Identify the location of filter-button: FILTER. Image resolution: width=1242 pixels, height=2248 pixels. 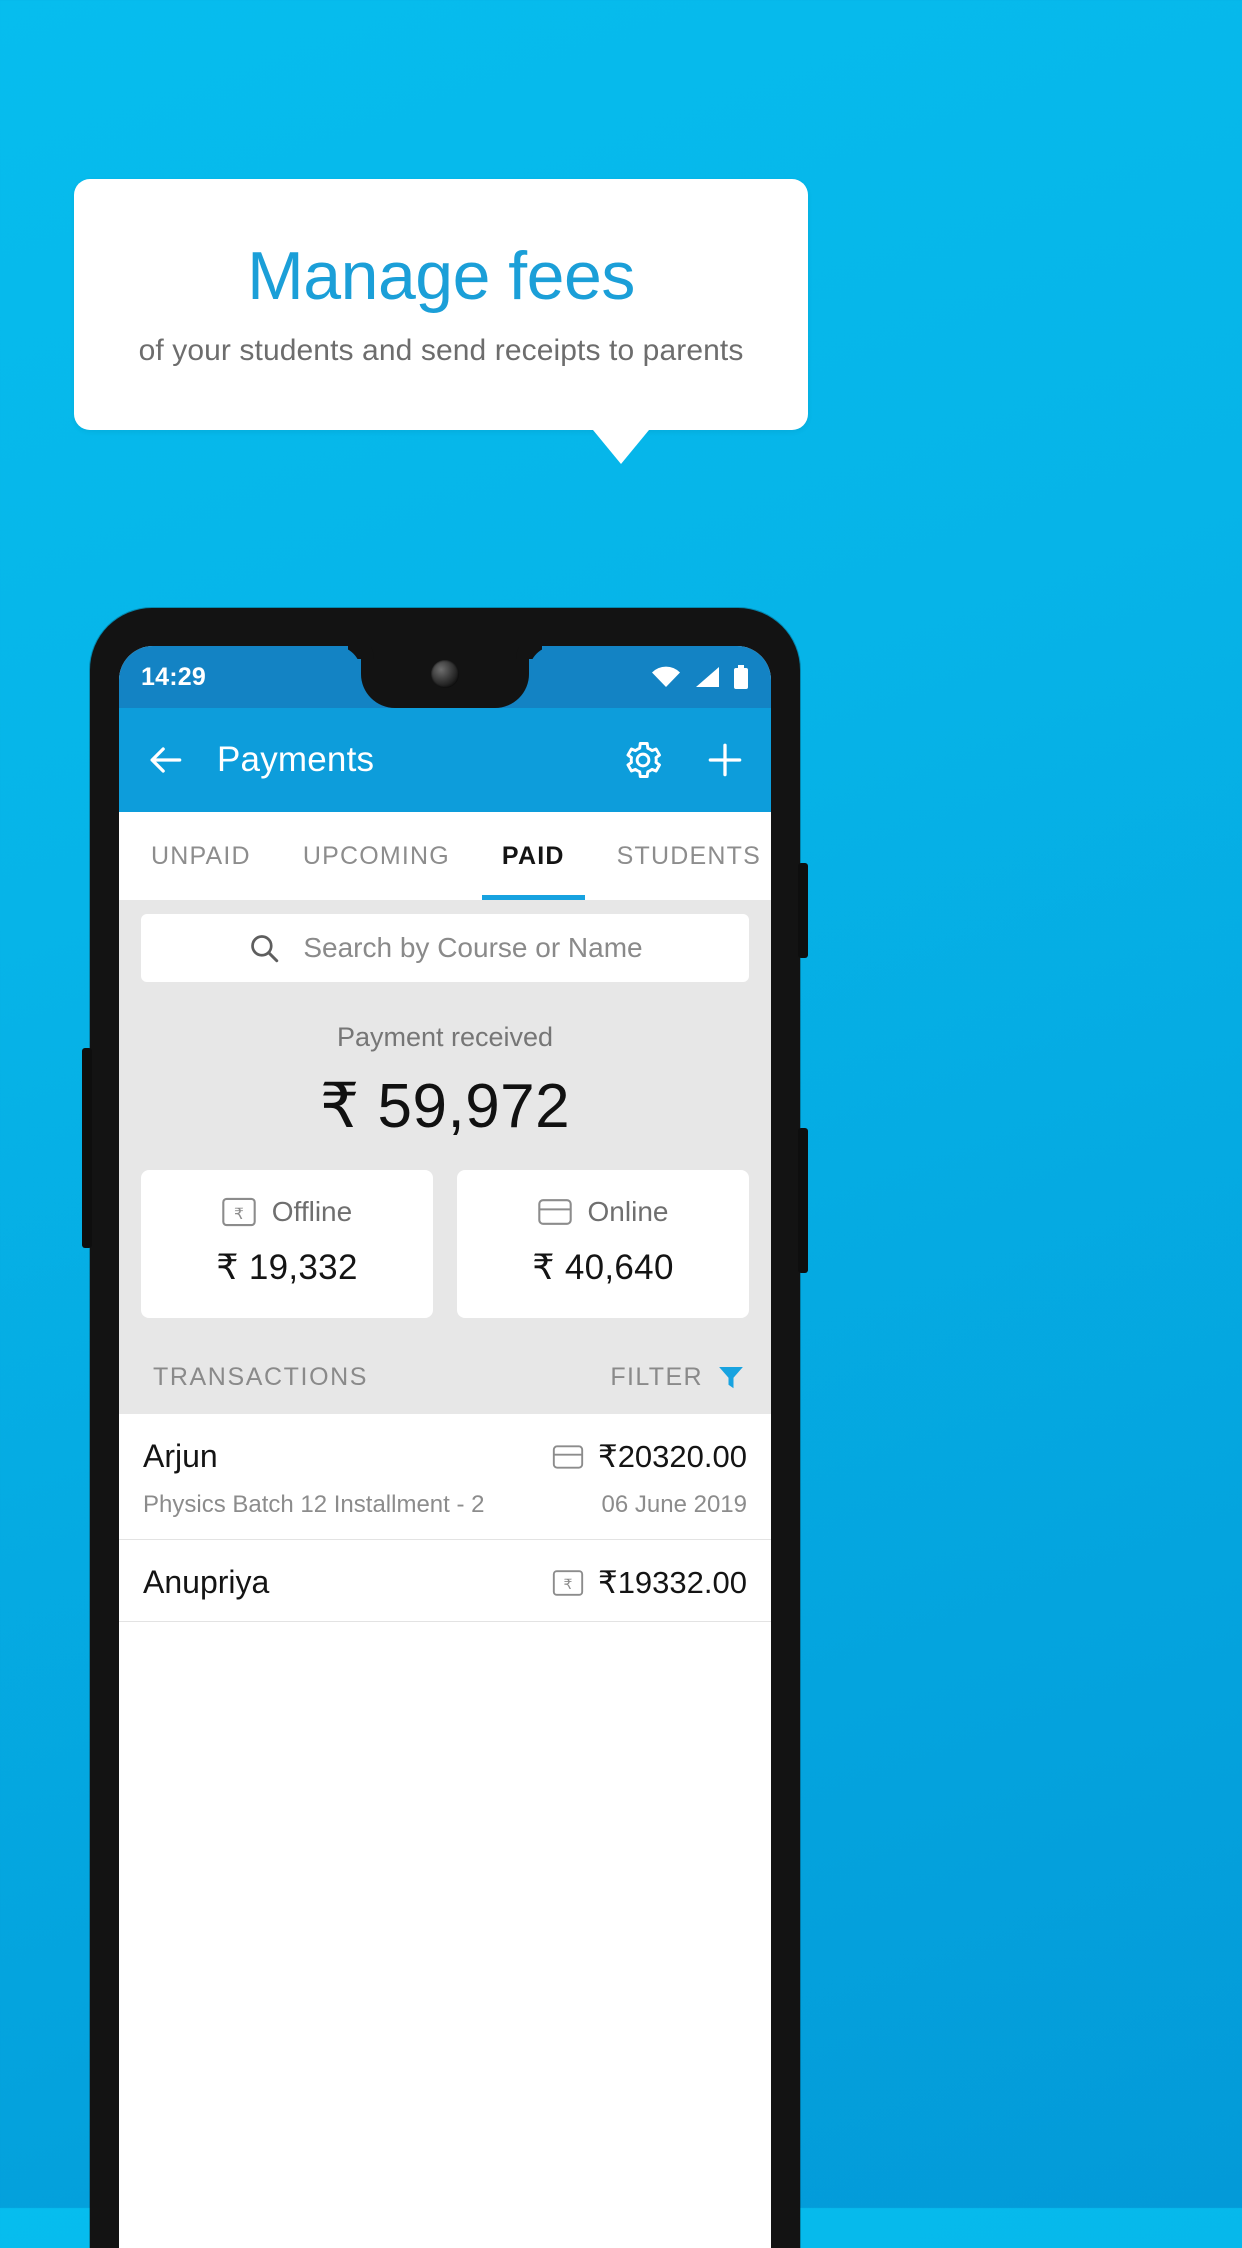
(678, 1377).